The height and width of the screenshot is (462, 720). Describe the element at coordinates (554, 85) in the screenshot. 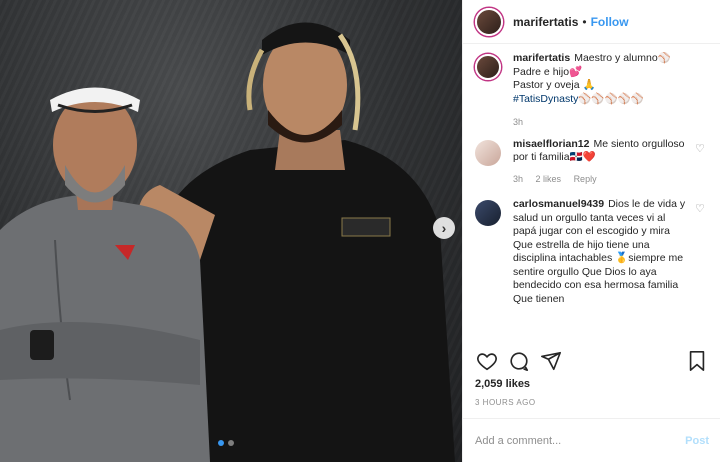

I see `caption-line: Pastor y oveja 🙏` at that location.